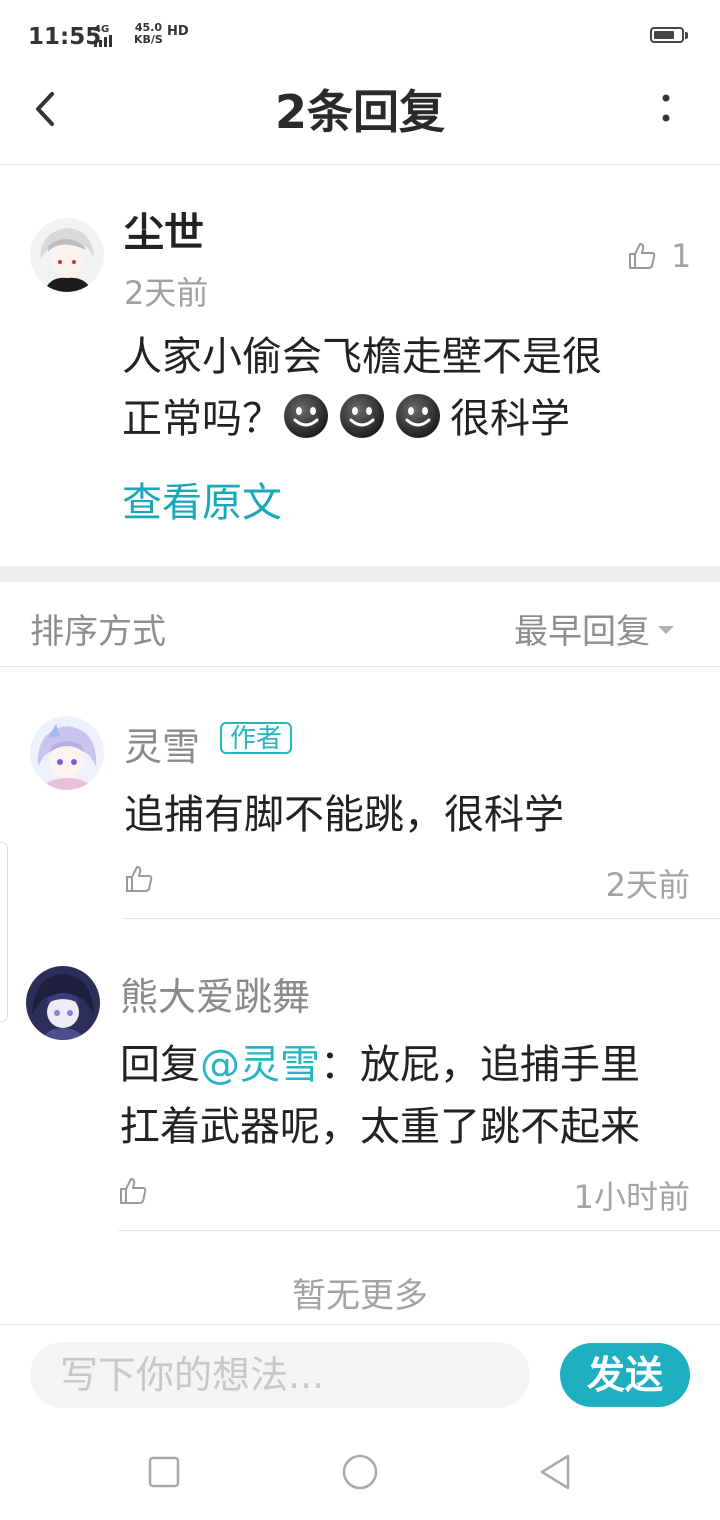 The image size is (720, 1520). I want to click on square-icon, so click(164, 1472).